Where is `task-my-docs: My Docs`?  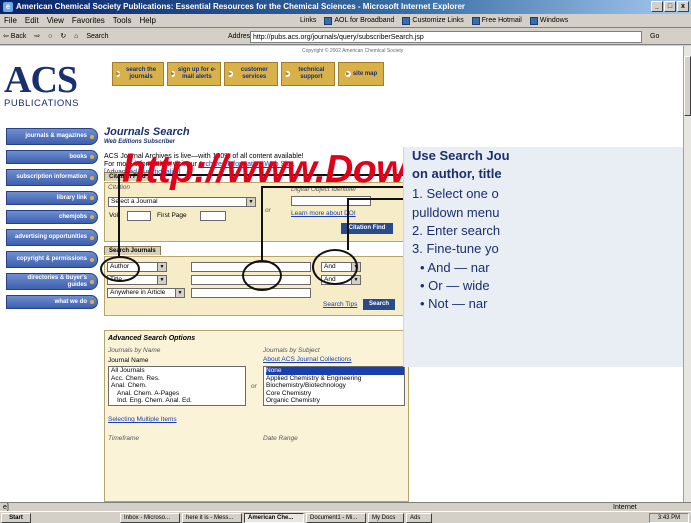
task-my-docs: My Docs is located at coordinates (386, 518).